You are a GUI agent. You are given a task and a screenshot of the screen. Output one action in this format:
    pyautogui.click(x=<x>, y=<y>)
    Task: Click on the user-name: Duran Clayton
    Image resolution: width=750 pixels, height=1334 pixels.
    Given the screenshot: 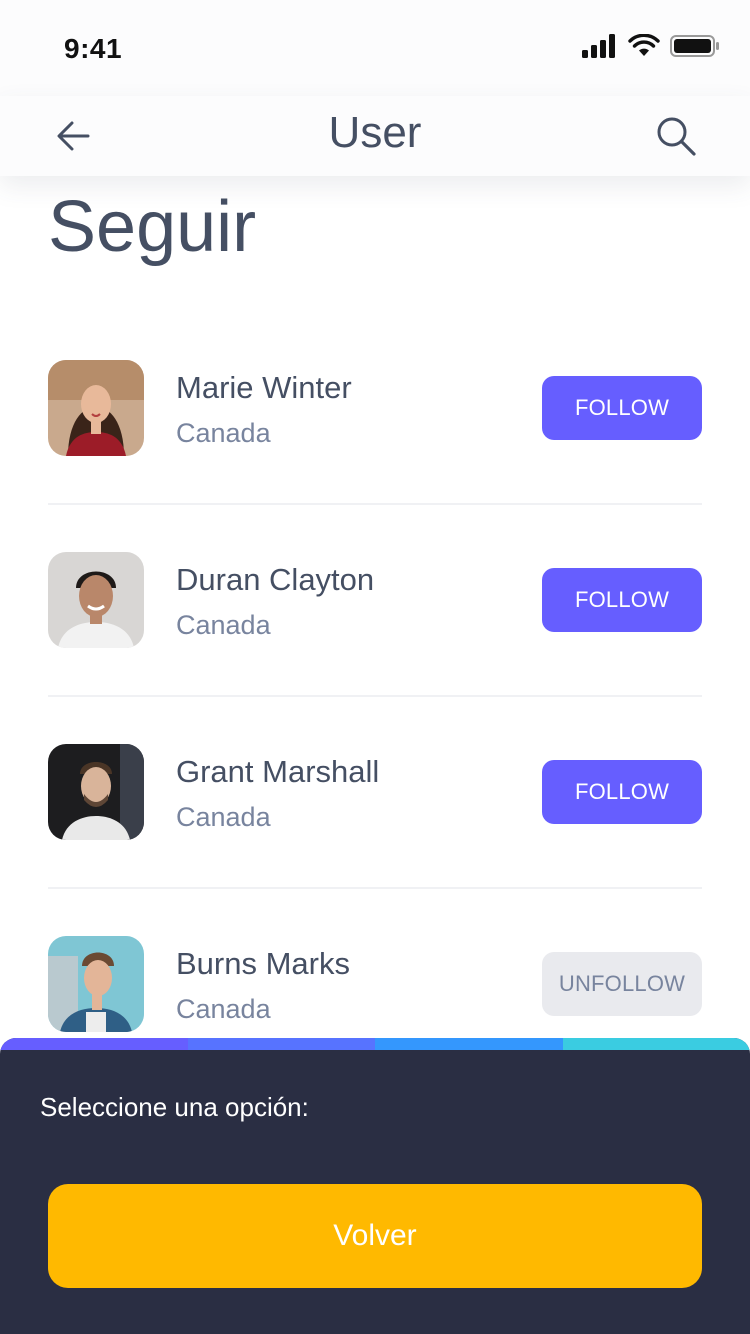 What is the action you would take?
    pyautogui.click(x=275, y=579)
    